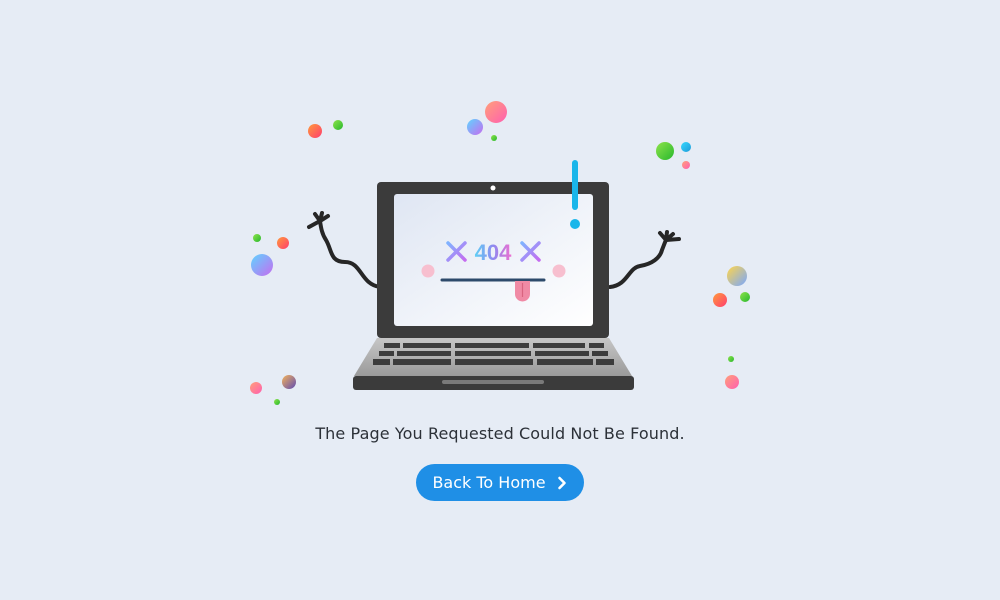 This screenshot has height=600, width=1000. What do you see at coordinates (559, 271) in the screenshot?
I see `right-cheek` at bounding box center [559, 271].